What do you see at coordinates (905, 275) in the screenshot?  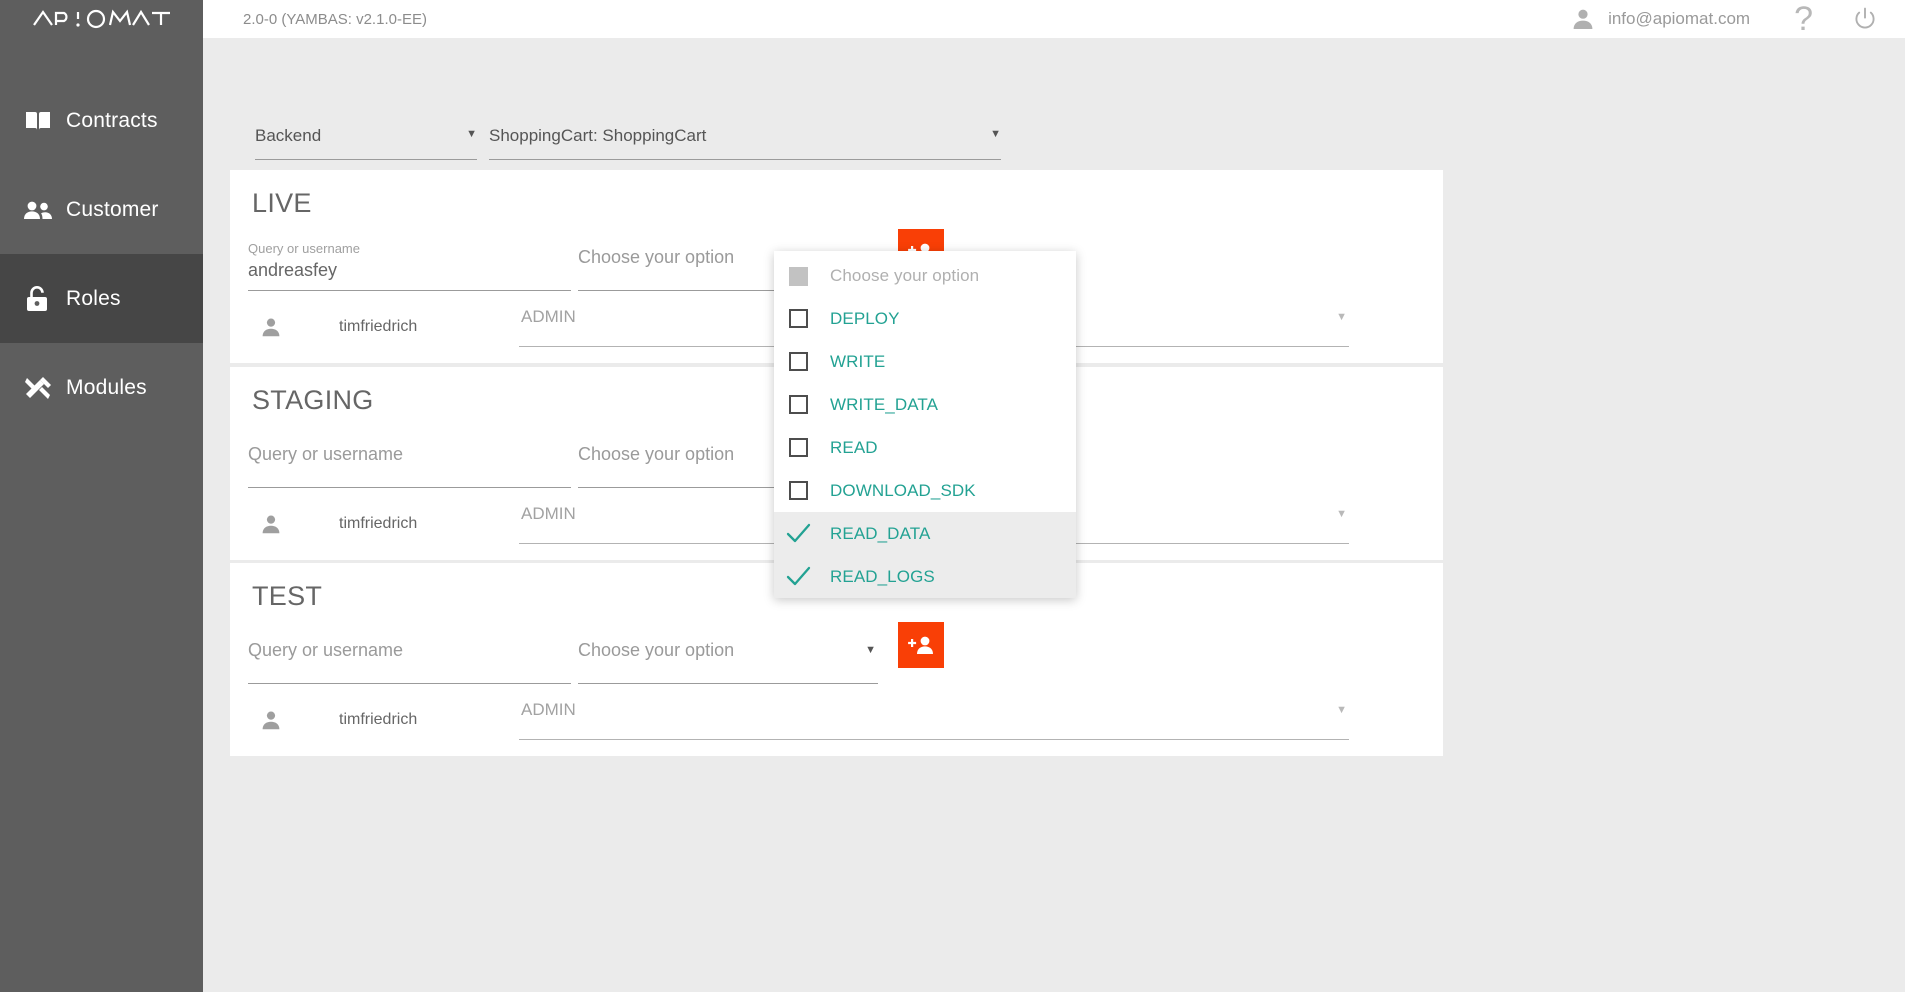 I see `dropdown-placeholder-label: Choose your option` at bounding box center [905, 275].